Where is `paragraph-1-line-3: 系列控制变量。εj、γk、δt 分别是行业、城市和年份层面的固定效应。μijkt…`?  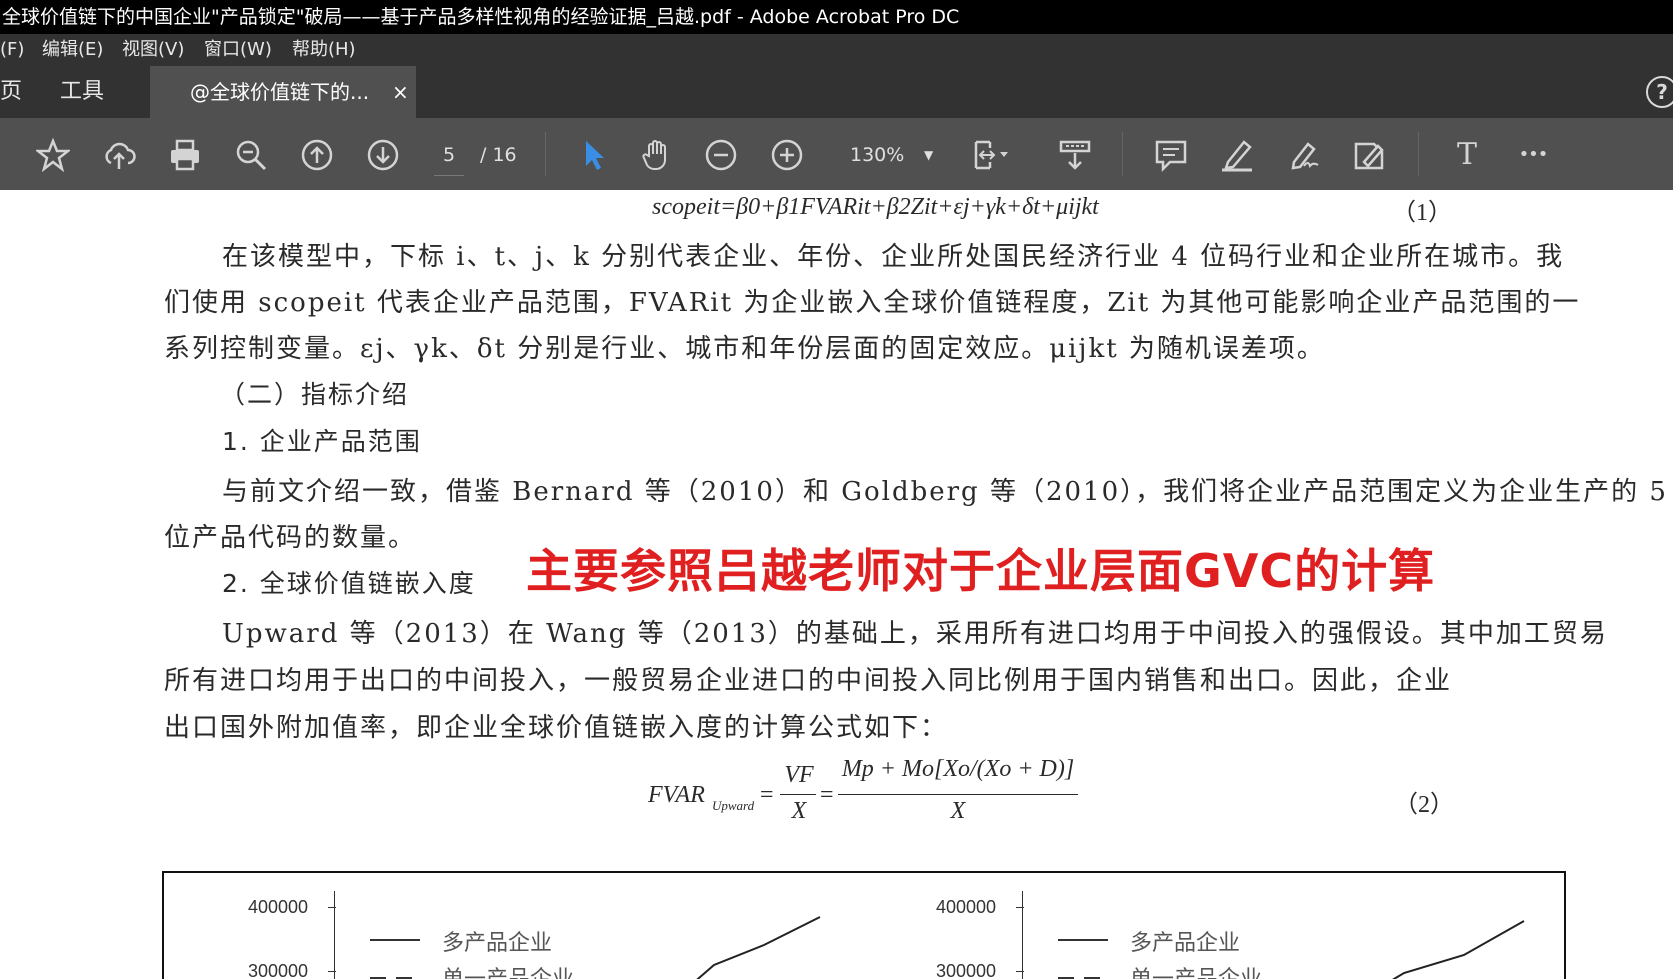 paragraph-1-line-3: 系列控制变量。εj、γk、δt 分别是行业、城市和年份层面的固定效应。μijkt… is located at coordinates (744, 349).